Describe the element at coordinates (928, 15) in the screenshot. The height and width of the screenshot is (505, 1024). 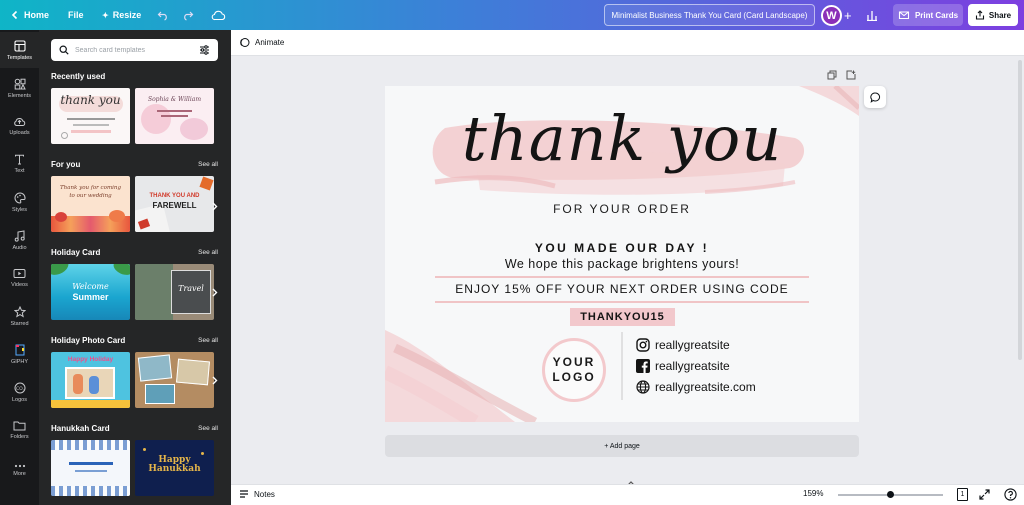
I see `print-cards-button: Print Cards` at that location.